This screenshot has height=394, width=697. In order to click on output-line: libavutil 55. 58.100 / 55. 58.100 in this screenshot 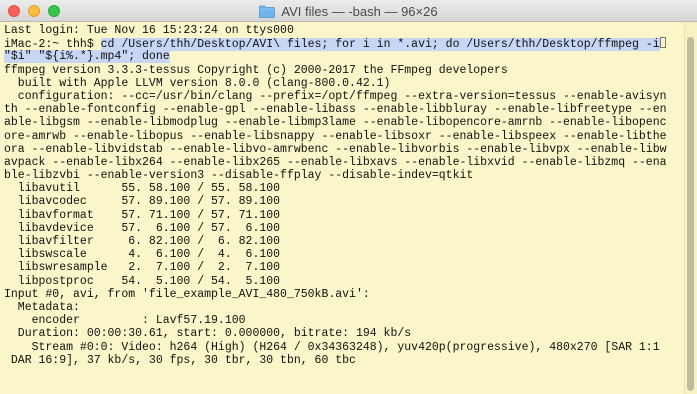, I will do `click(142, 189)`.